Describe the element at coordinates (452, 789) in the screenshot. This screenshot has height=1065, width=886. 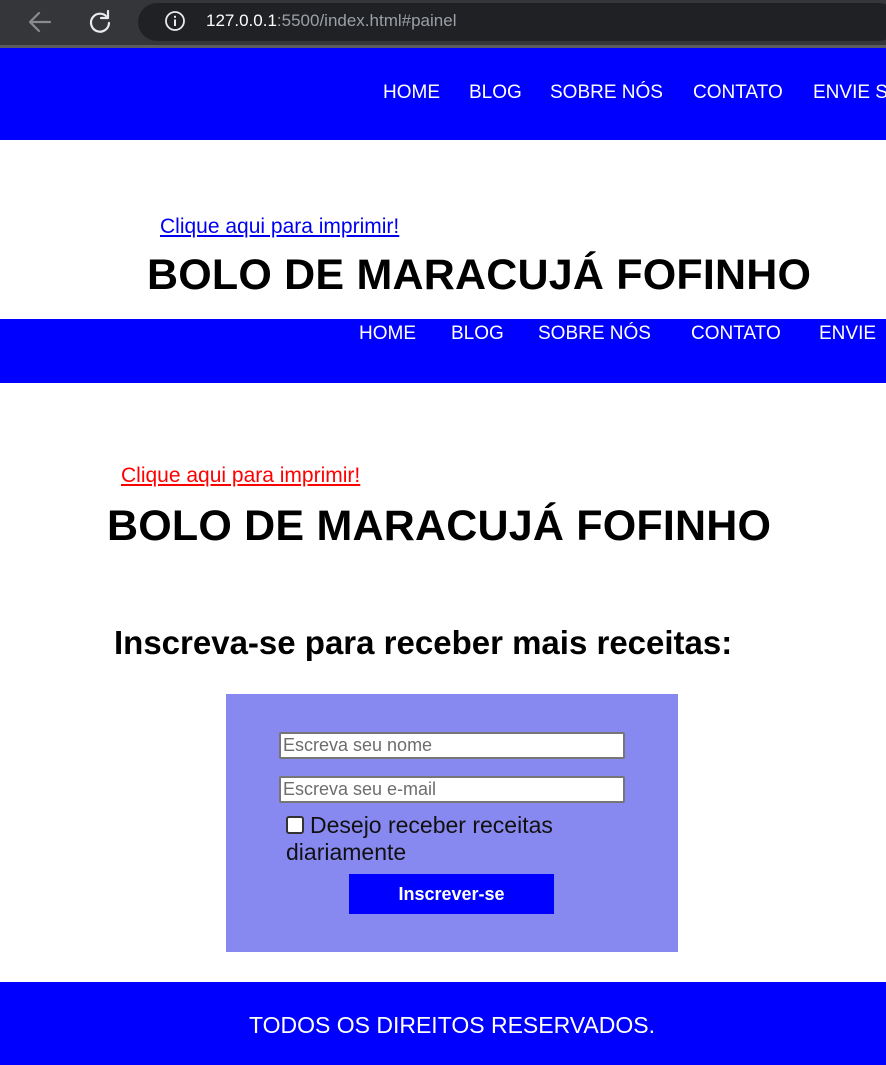
I see `email-input` at that location.